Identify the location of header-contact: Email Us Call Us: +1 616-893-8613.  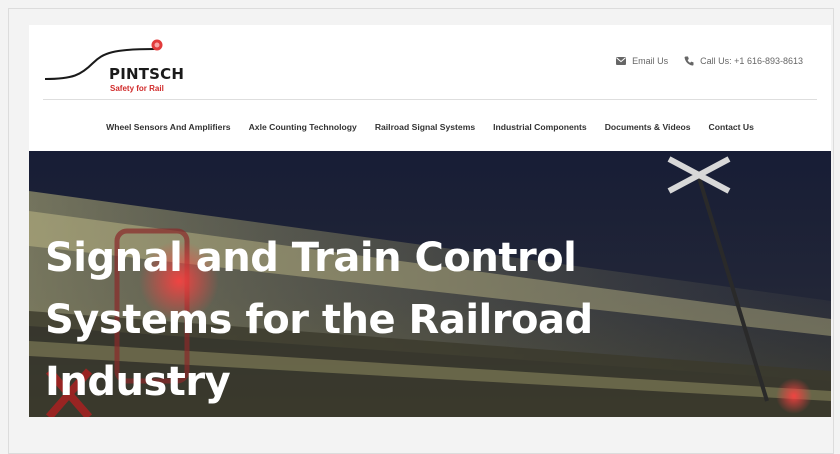
(709, 61).